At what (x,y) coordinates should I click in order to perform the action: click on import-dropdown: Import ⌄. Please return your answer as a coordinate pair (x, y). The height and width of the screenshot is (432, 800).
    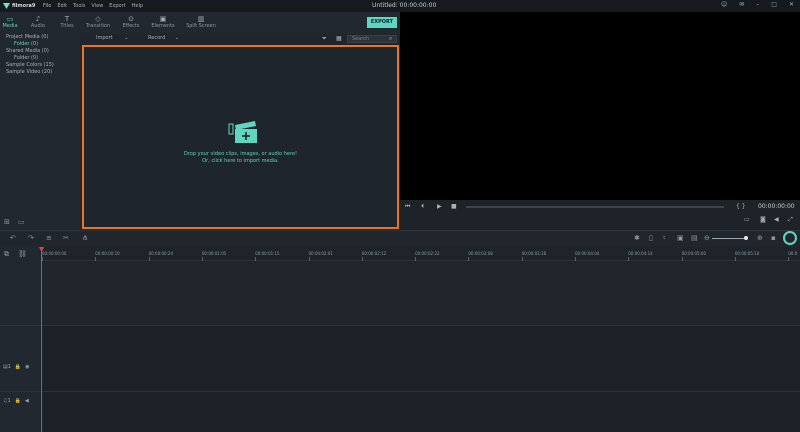
    Looking at the image, I should click on (112, 38).